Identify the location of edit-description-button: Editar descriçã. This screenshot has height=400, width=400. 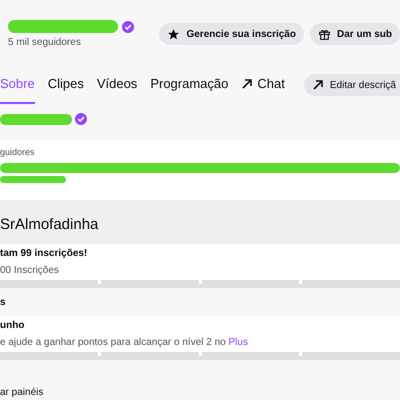
(352, 85).